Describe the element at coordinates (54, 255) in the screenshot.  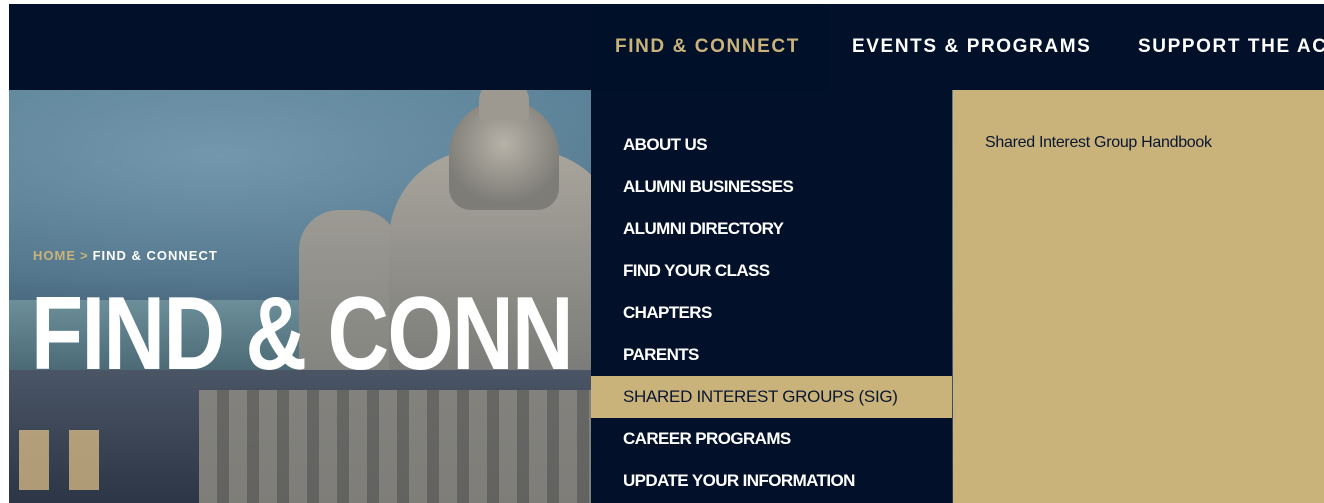
I see `breadcrumb-home-link: HOME` at that location.